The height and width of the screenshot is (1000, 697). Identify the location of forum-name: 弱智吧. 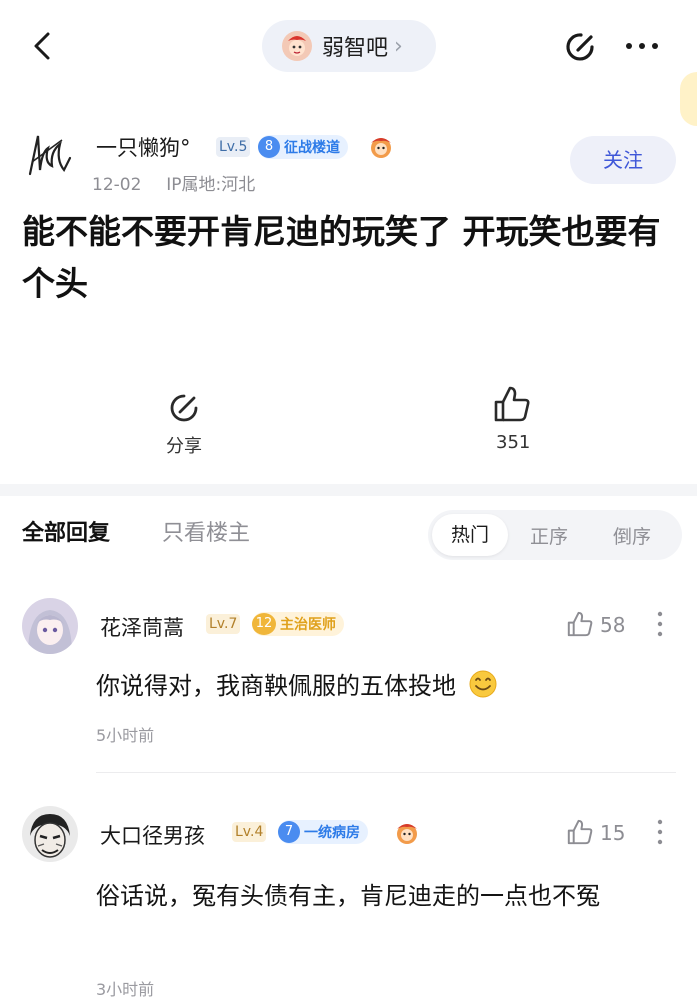
(355, 48).